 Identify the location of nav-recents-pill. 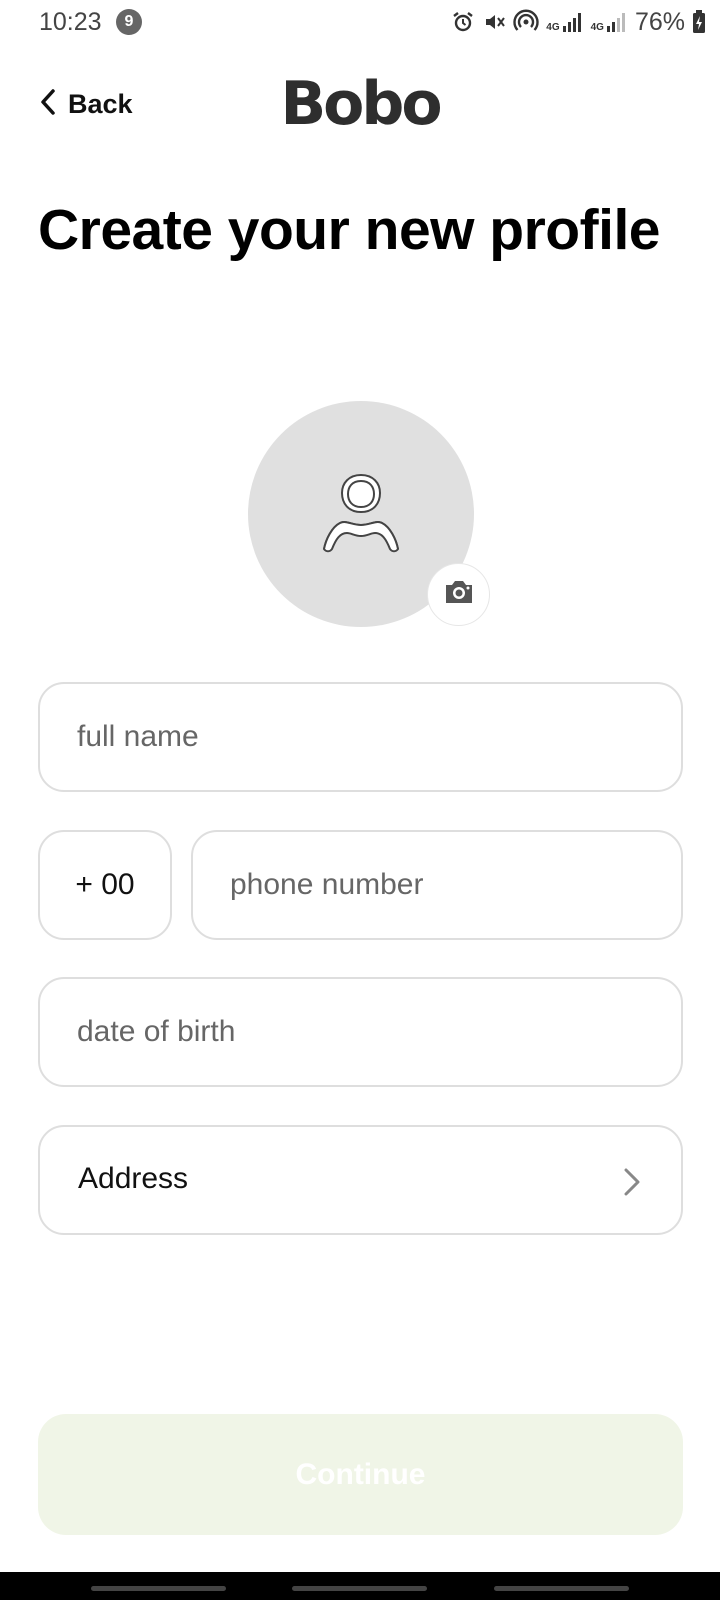
(158, 1588).